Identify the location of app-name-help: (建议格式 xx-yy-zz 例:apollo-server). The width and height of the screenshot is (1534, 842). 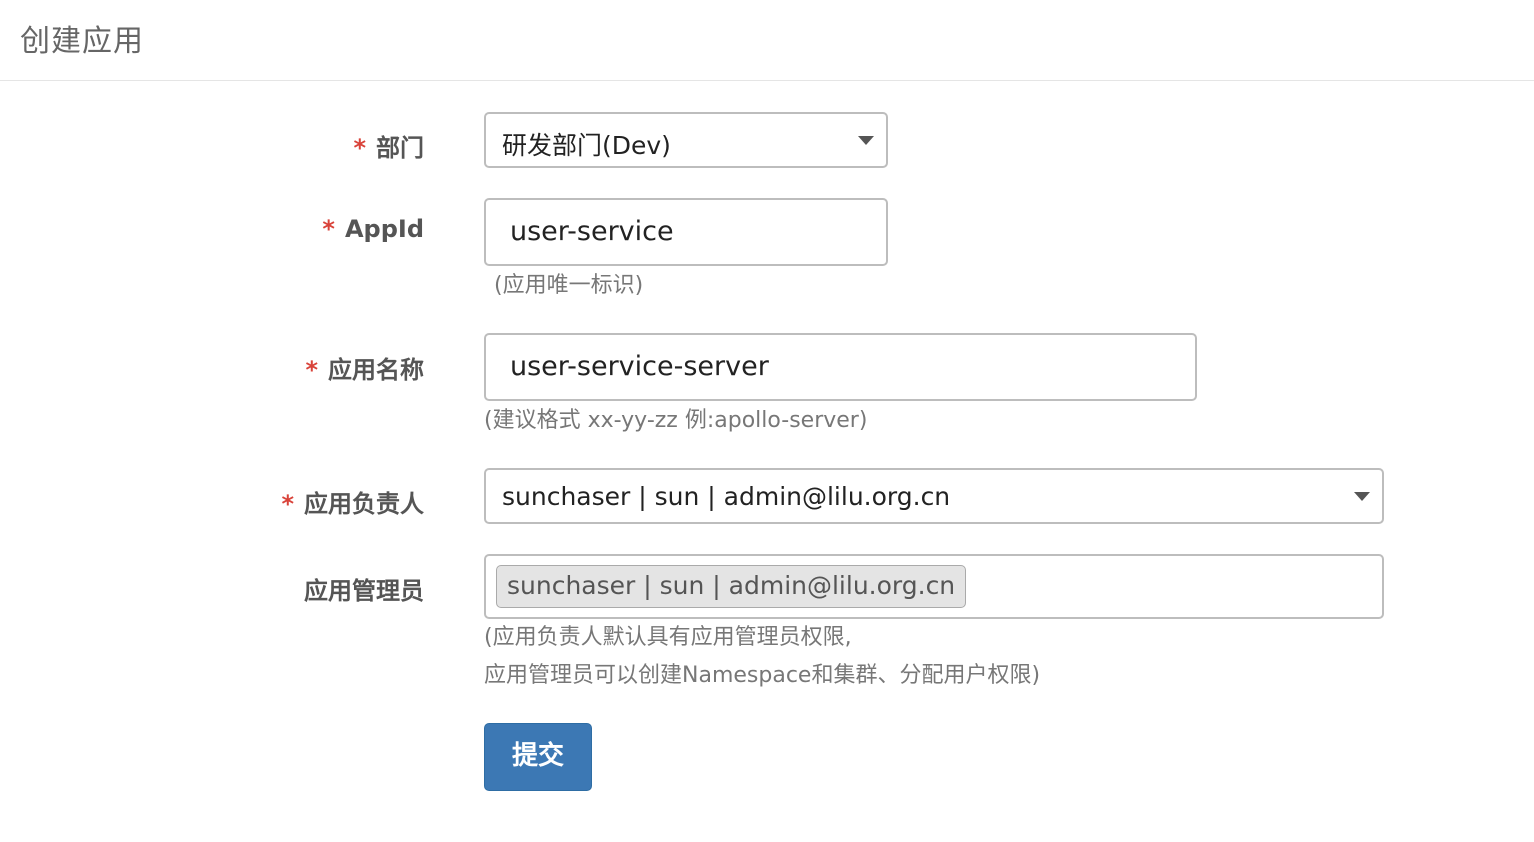
(676, 420).